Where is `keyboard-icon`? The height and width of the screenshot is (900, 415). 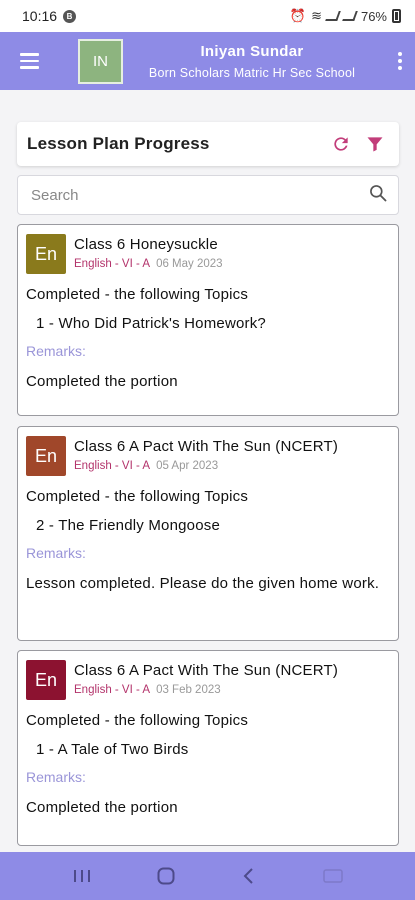
keyboard-icon is located at coordinates (333, 876).